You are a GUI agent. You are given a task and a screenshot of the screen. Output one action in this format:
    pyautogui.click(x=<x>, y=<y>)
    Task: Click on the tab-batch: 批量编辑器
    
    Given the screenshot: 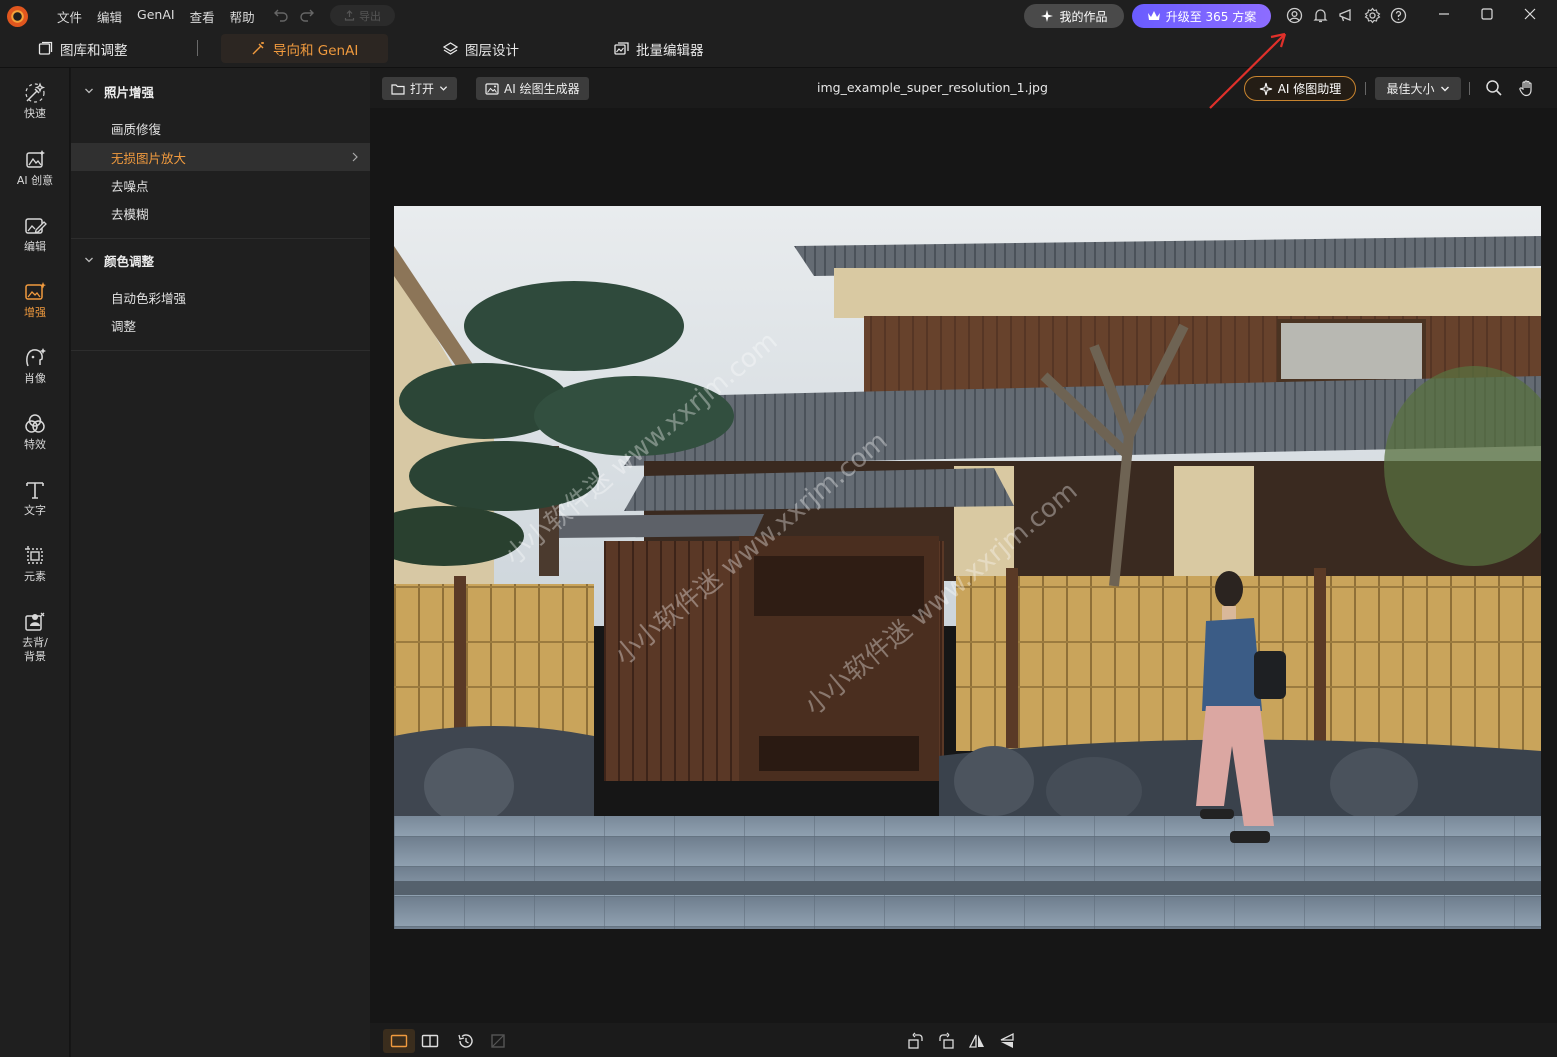 What is the action you would take?
    pyautogui.click(x=659, y=48)
    